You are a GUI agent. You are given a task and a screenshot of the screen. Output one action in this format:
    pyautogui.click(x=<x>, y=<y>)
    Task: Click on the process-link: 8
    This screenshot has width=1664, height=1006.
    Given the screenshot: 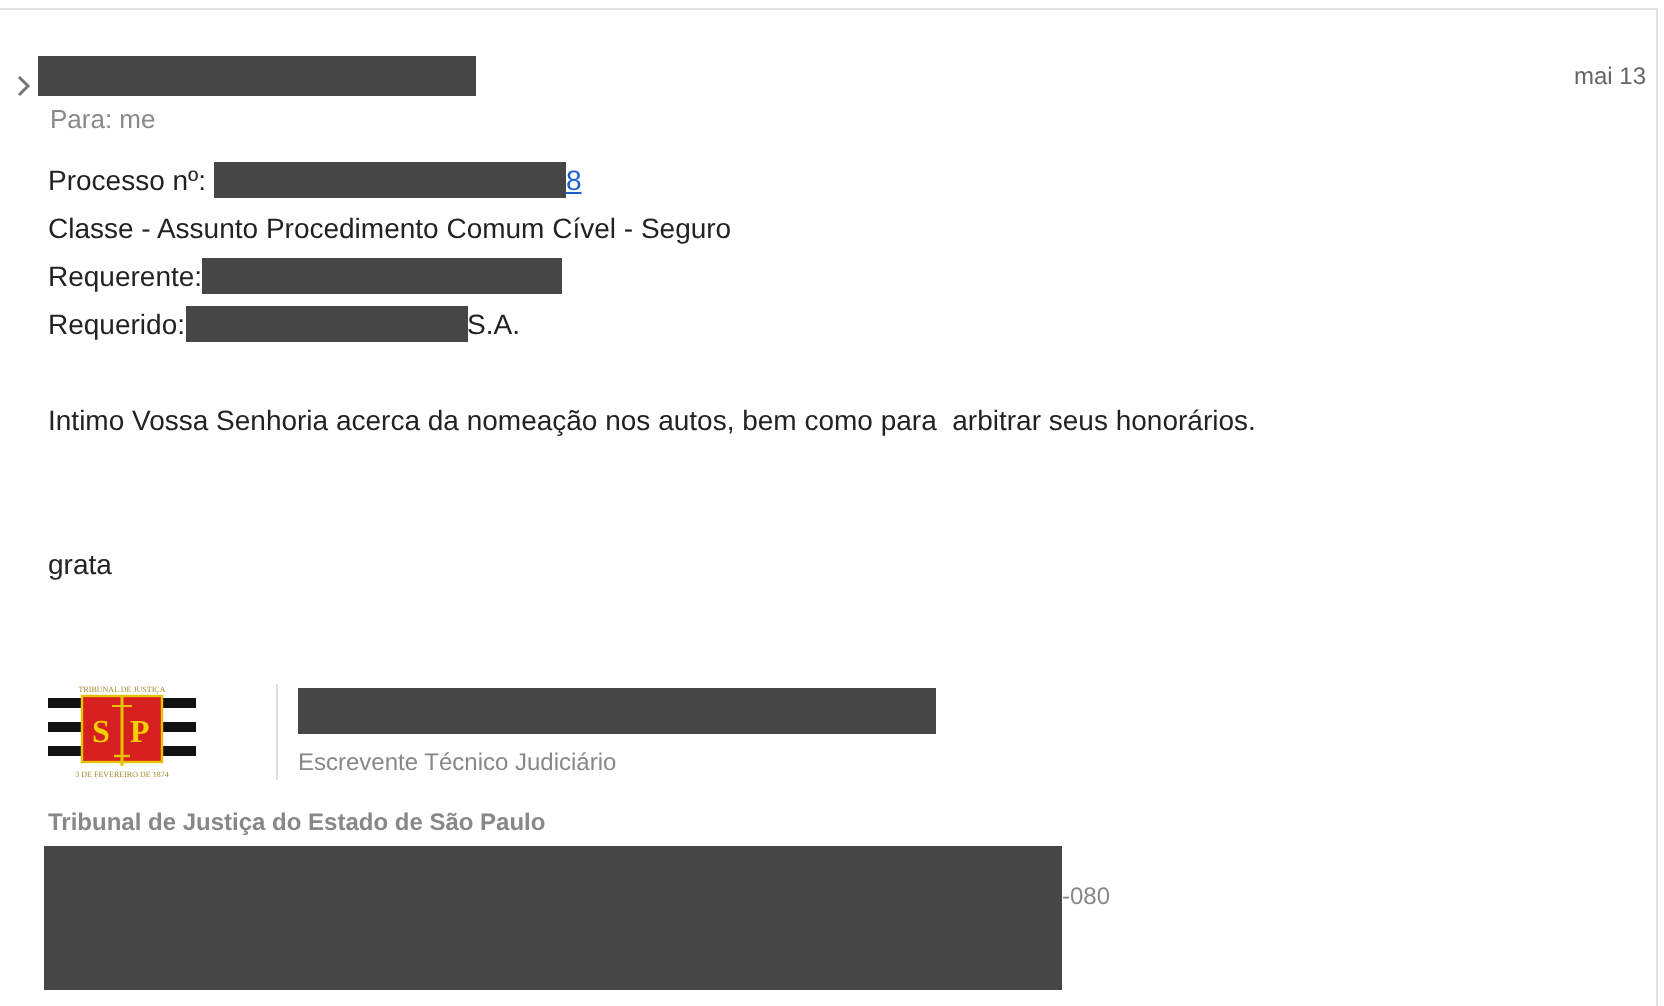 What is the action you would take?
    pyautogui.click(x=573, y=180)
    